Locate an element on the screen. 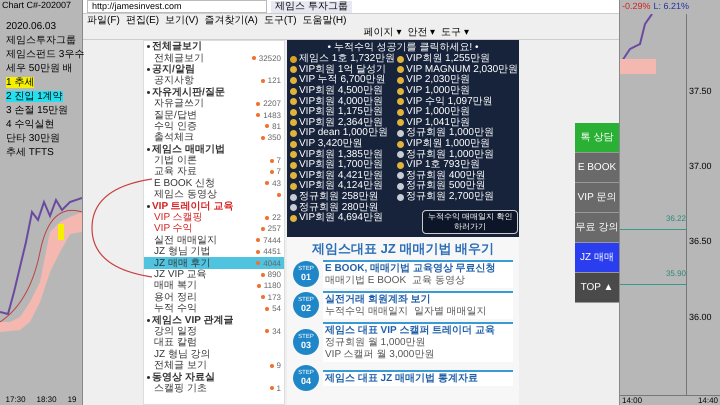 The width and height of the screenshot is (720, 405). menu-item: 도움말(H) is located at coordinates (324, 20).